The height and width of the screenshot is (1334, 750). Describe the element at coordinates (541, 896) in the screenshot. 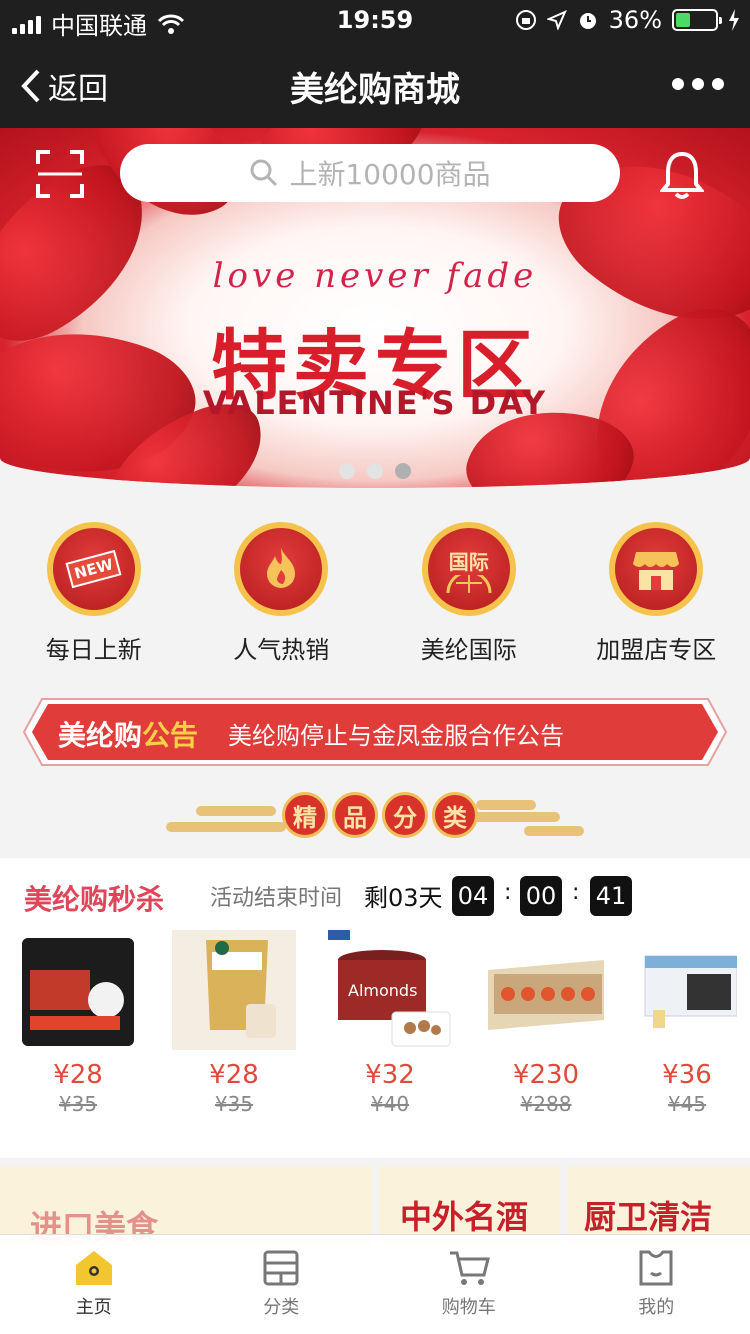

I see `countdown-minutes: 00` at that location.